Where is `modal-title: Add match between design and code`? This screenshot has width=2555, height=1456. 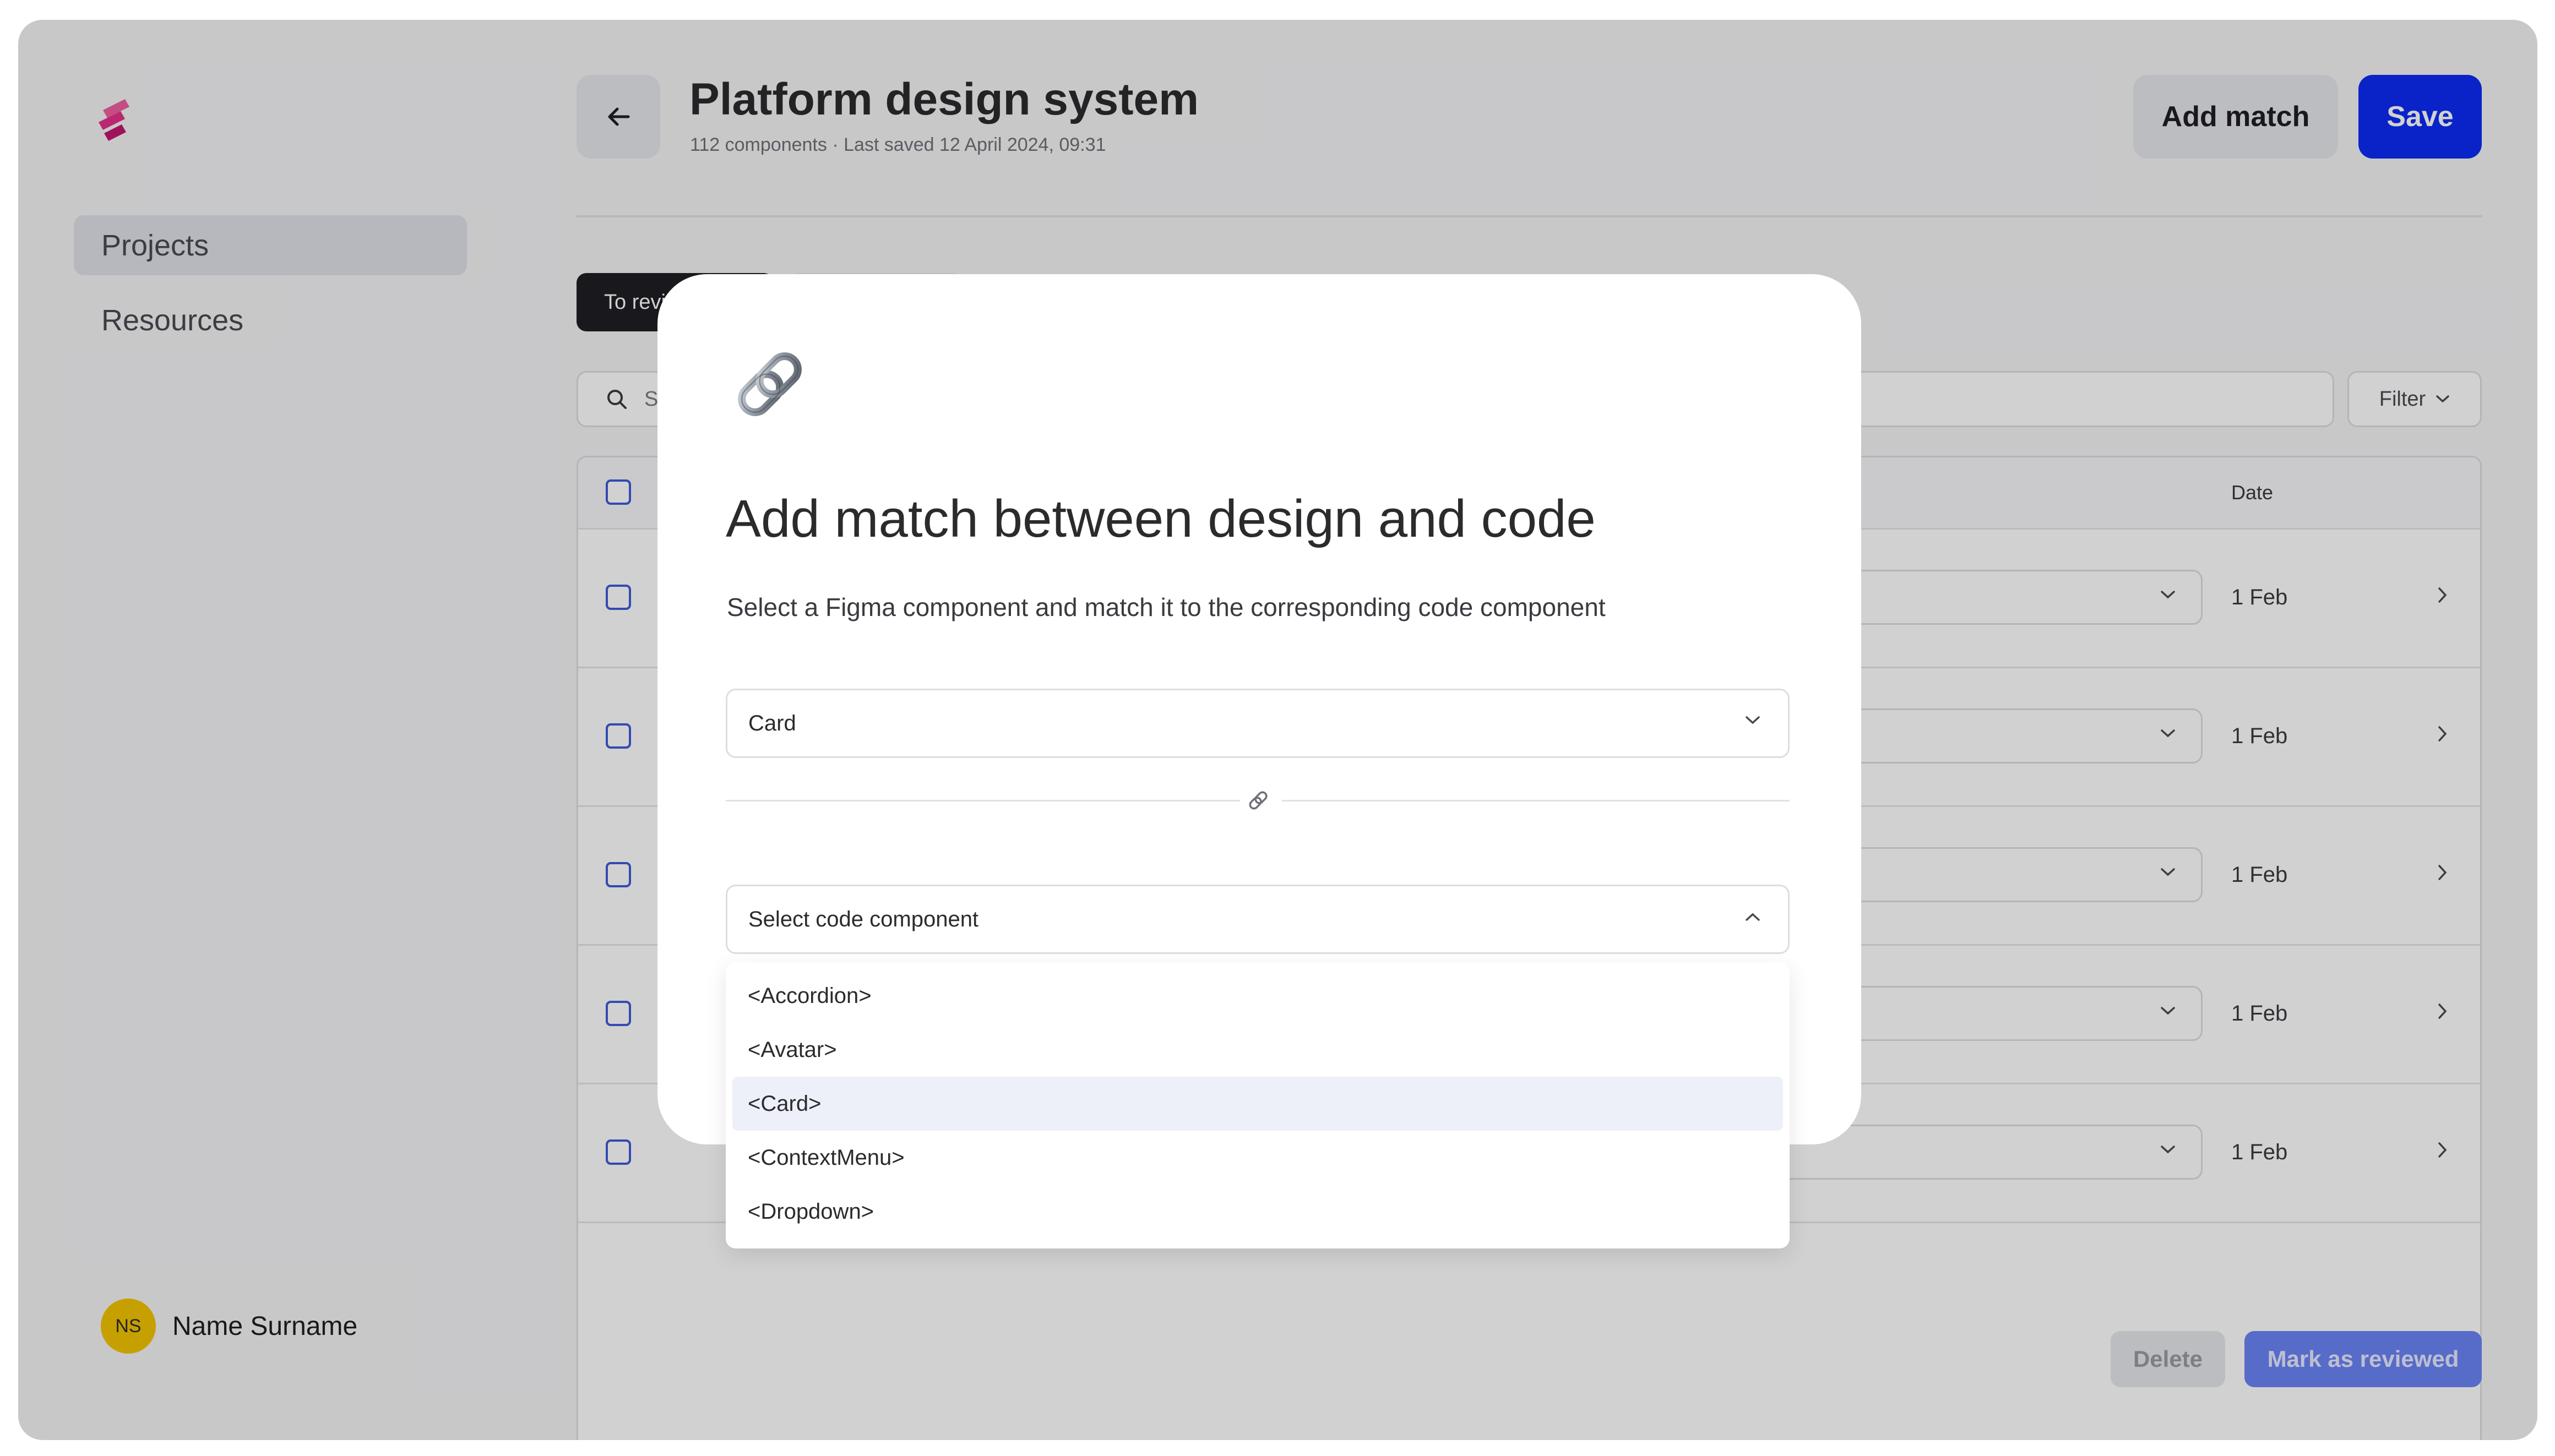
modal-title: Add match between design and code is located at coordinates (1161, 518).